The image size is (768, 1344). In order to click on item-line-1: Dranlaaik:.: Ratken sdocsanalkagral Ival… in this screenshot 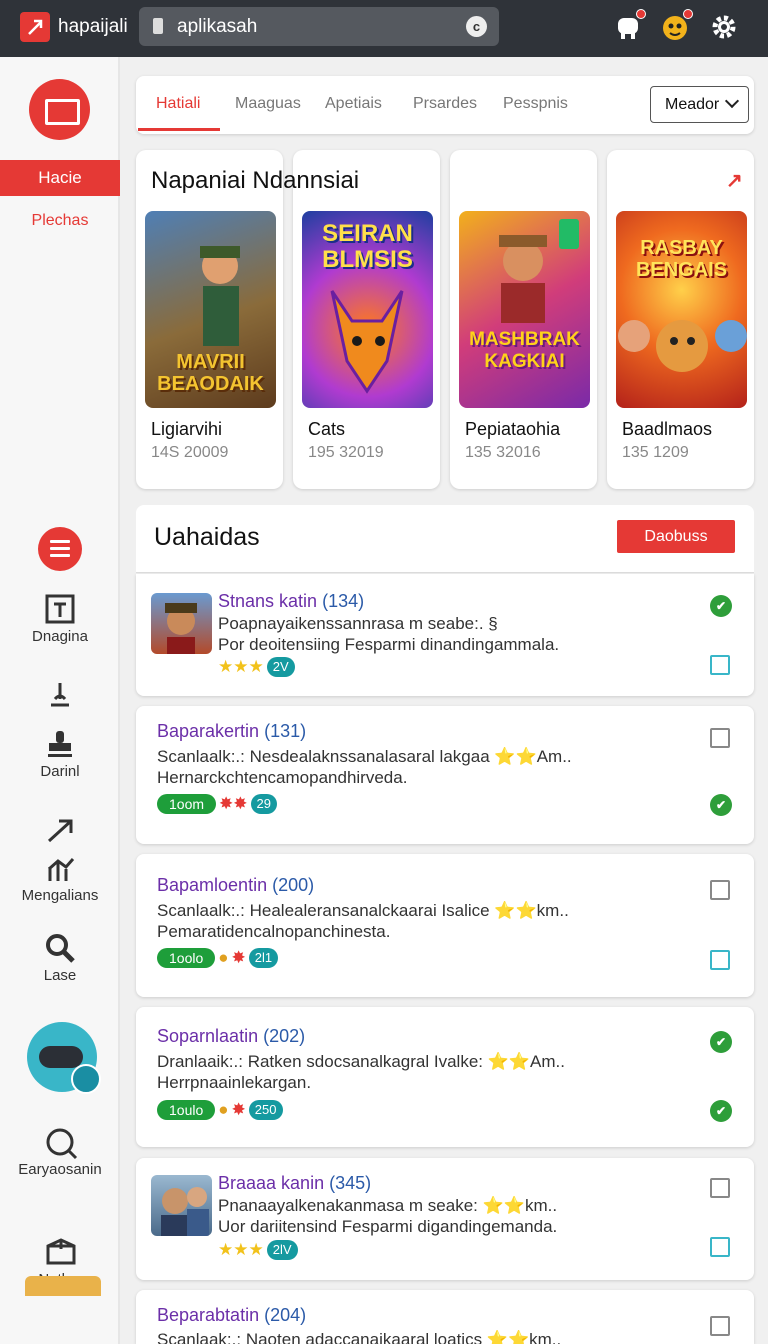, I will do `click(361, 1061)`.